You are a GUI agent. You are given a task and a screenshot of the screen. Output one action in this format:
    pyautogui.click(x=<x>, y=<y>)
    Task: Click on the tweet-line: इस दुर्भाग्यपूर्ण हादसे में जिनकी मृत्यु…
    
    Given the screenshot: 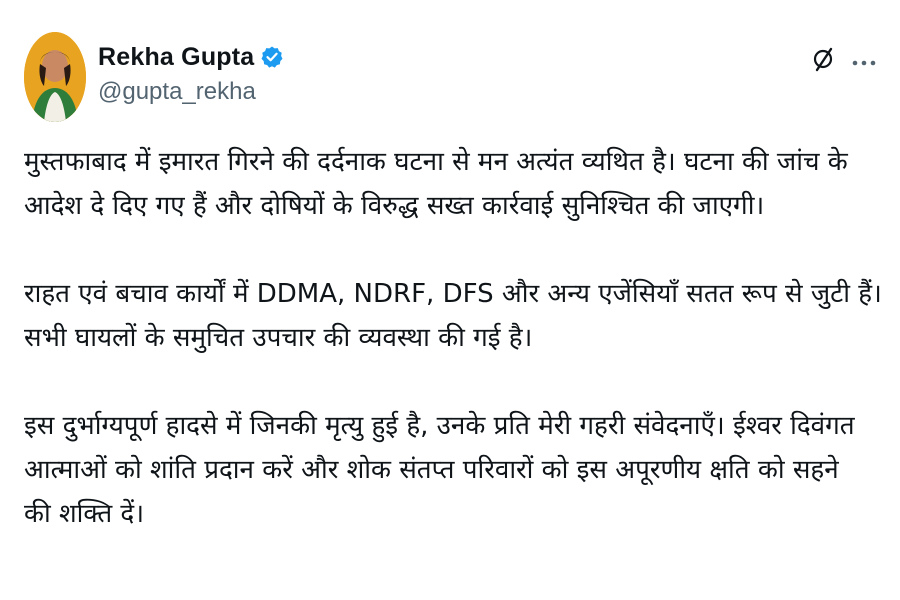 What is the action you would take?
    pyautogui.click(x=439, y=426)
    